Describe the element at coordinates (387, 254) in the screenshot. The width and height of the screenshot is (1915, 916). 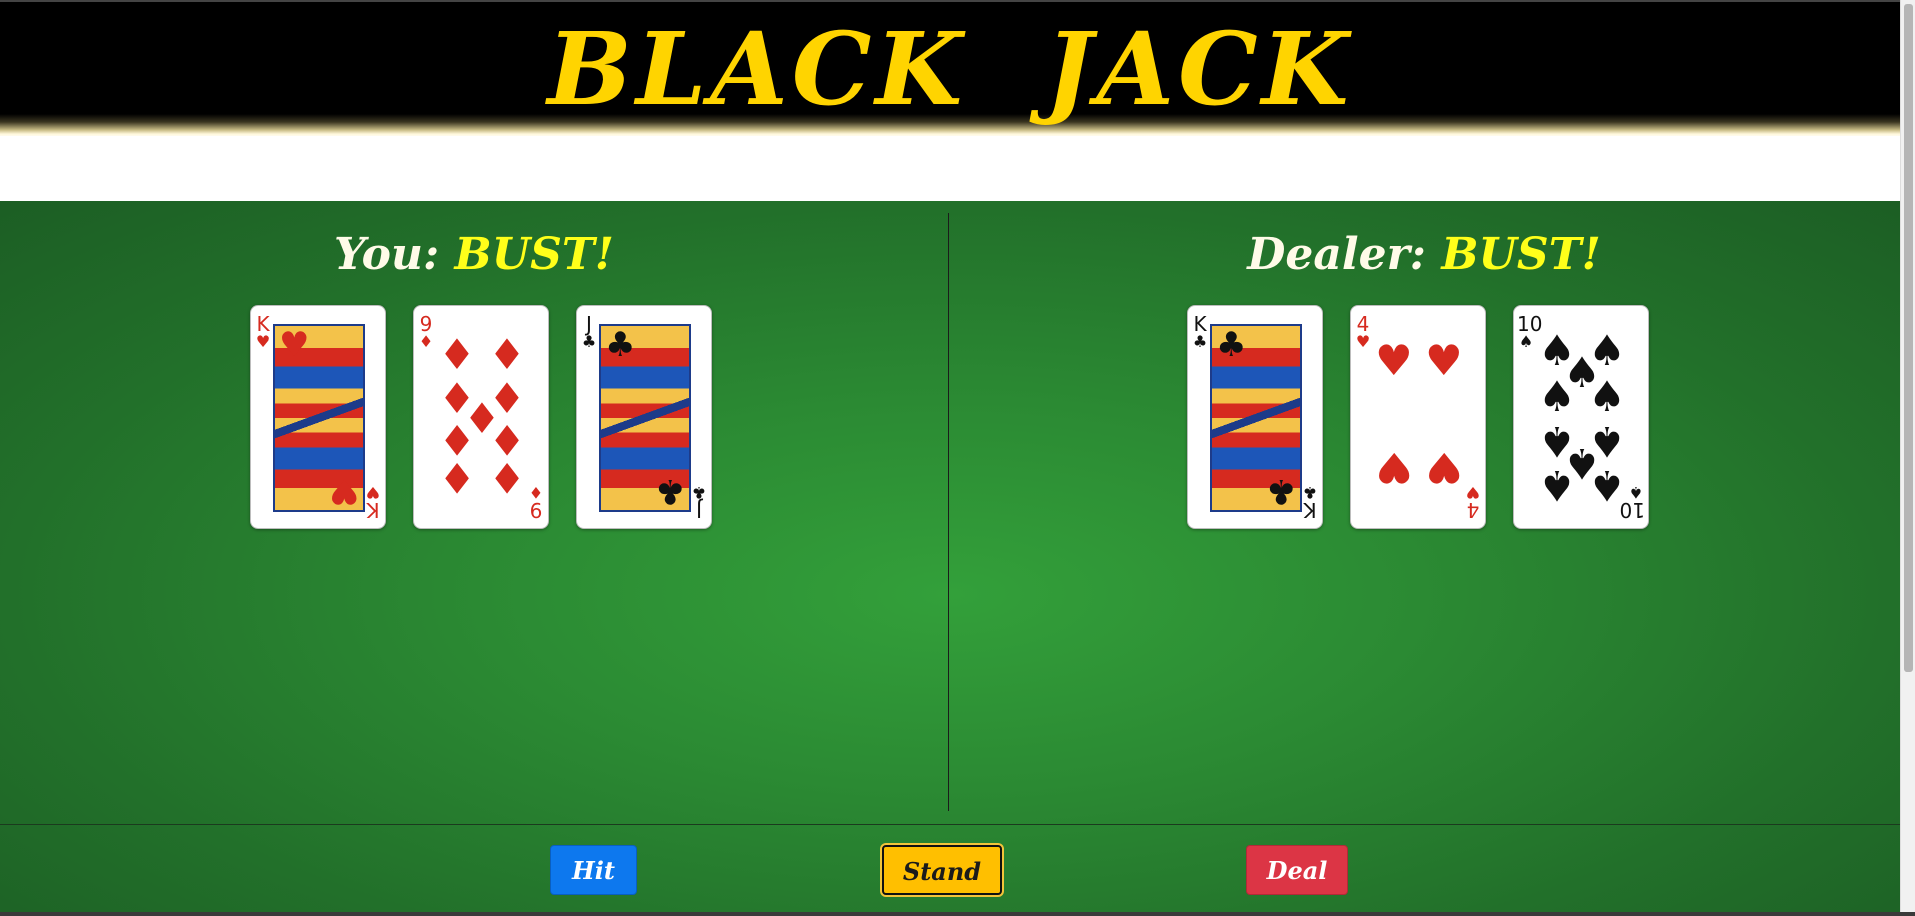
I see `player-label: You:` at that location.